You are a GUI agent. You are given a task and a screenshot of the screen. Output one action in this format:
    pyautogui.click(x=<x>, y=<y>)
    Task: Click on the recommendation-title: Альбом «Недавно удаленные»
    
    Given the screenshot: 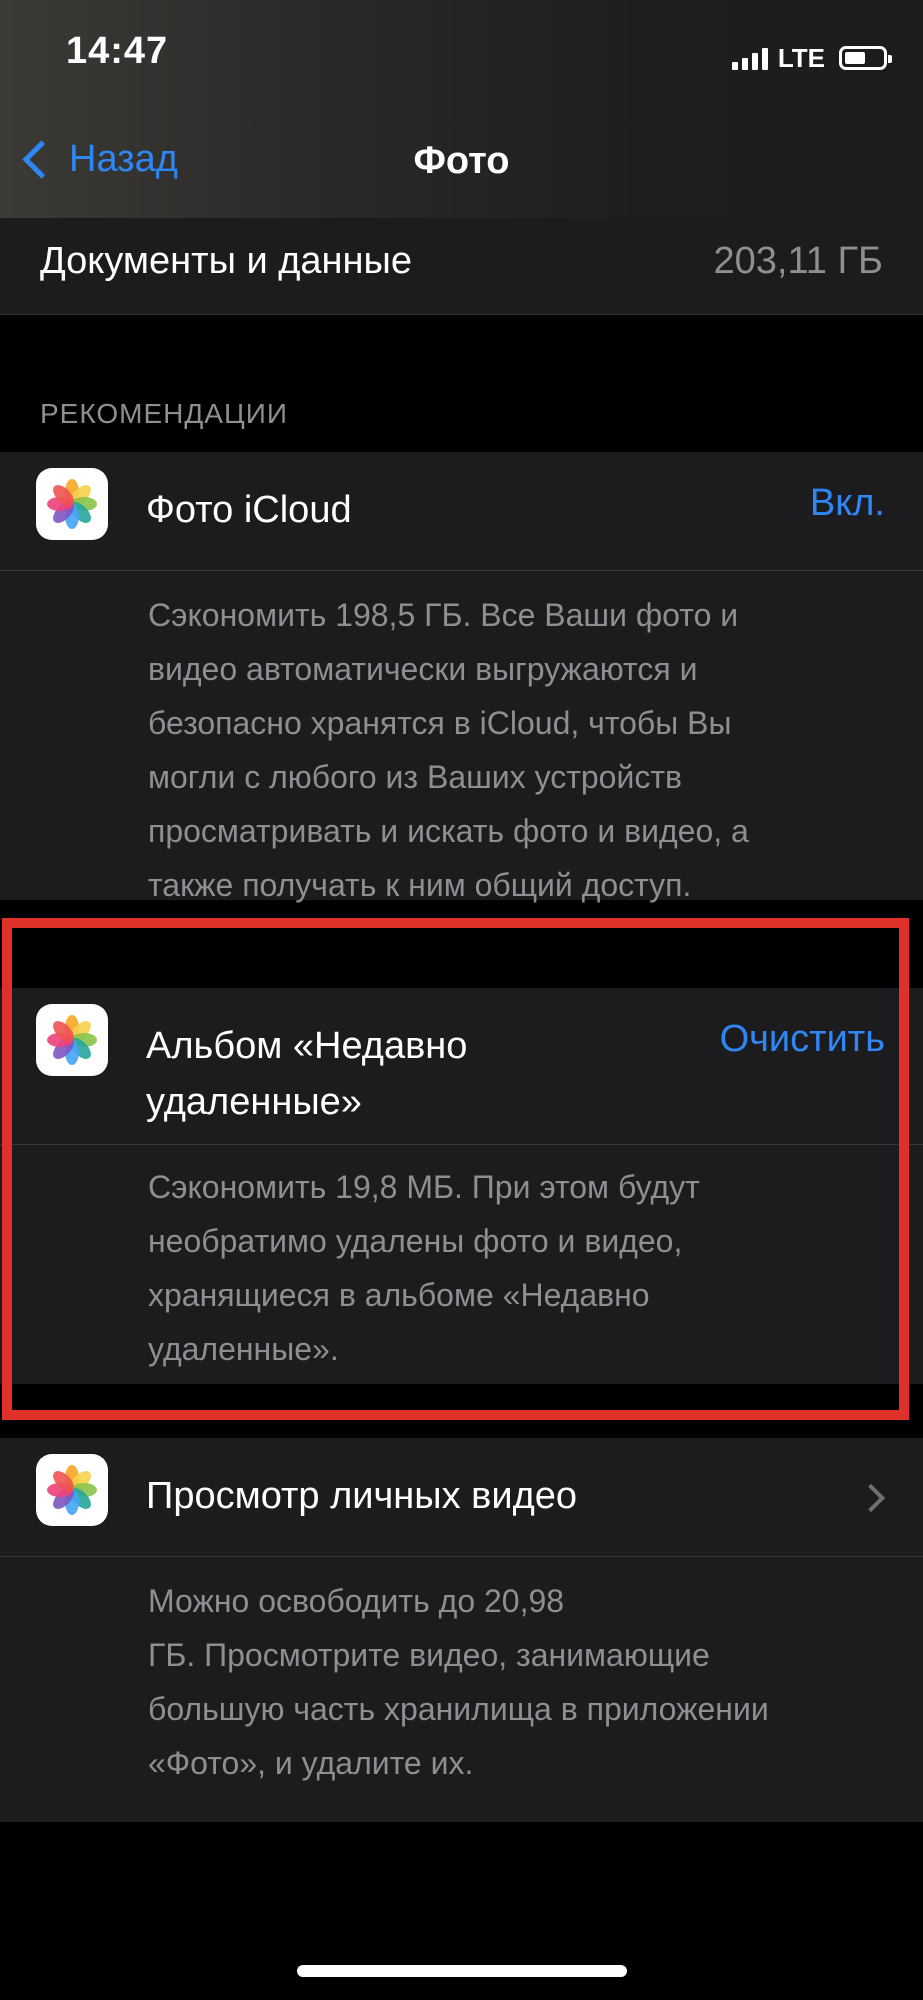 What is the action you would take?
    pyautogui.click(x=306, y=1074)
    